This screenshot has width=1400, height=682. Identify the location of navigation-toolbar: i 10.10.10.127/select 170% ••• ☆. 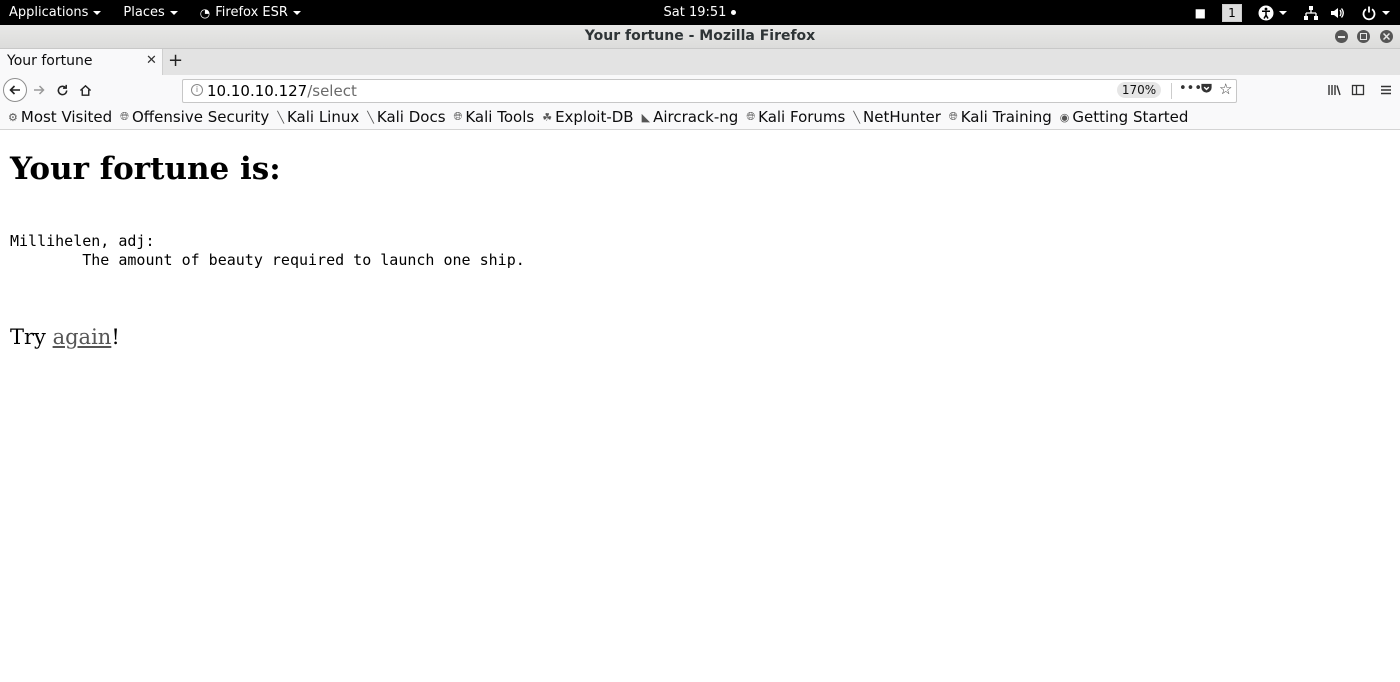
(700, 90).